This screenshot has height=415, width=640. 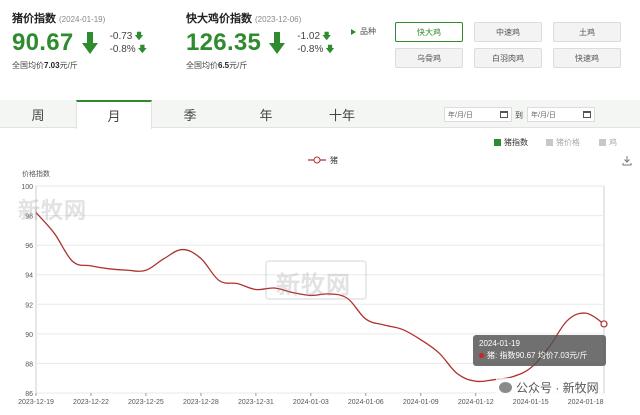 What do you see at coordinates (121, 36) in the screenshot?
I see `pig-change-abs: -0.73` at bounding box center [121, 36].